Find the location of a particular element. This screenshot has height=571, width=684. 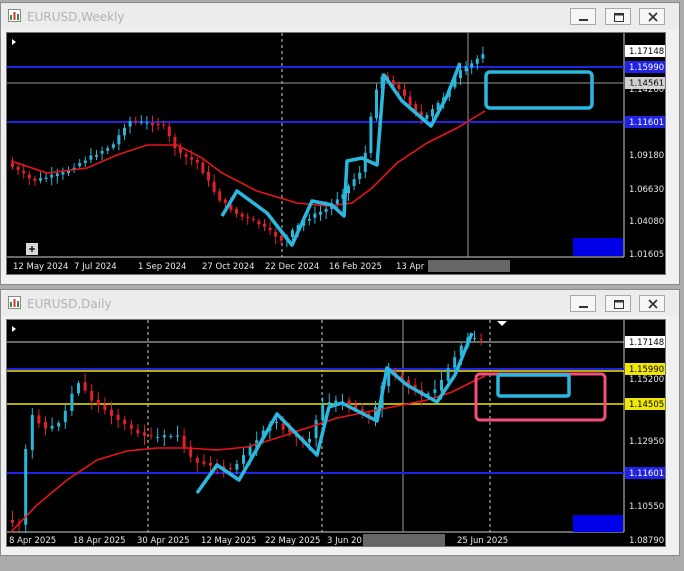

target-zone-rectangle is located at coordinates (539, 90).